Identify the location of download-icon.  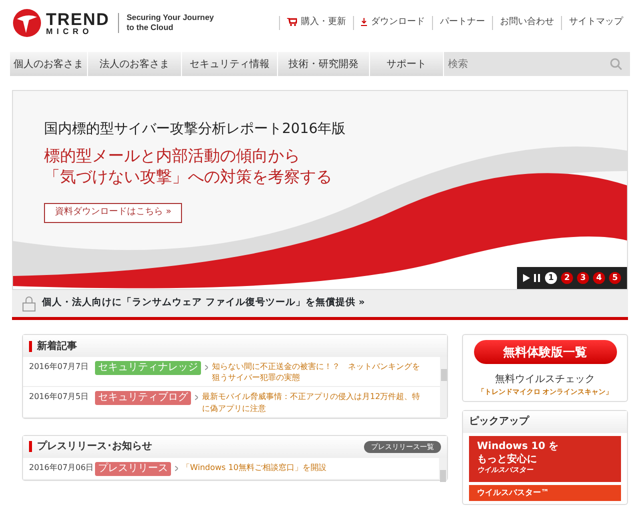
(364, 22).